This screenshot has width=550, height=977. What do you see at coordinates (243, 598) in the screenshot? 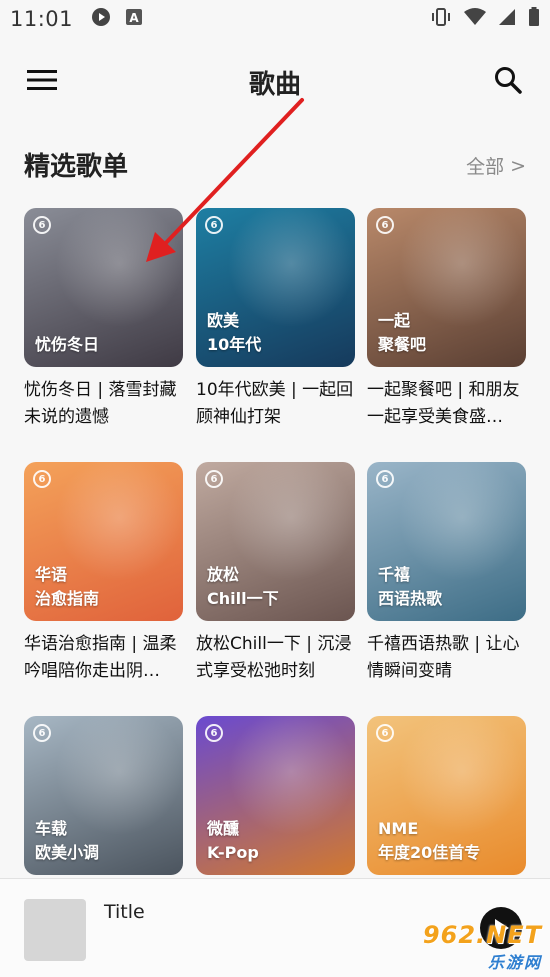
I see `cover-line-2: Chill一下` at bounding box center [243, 598].